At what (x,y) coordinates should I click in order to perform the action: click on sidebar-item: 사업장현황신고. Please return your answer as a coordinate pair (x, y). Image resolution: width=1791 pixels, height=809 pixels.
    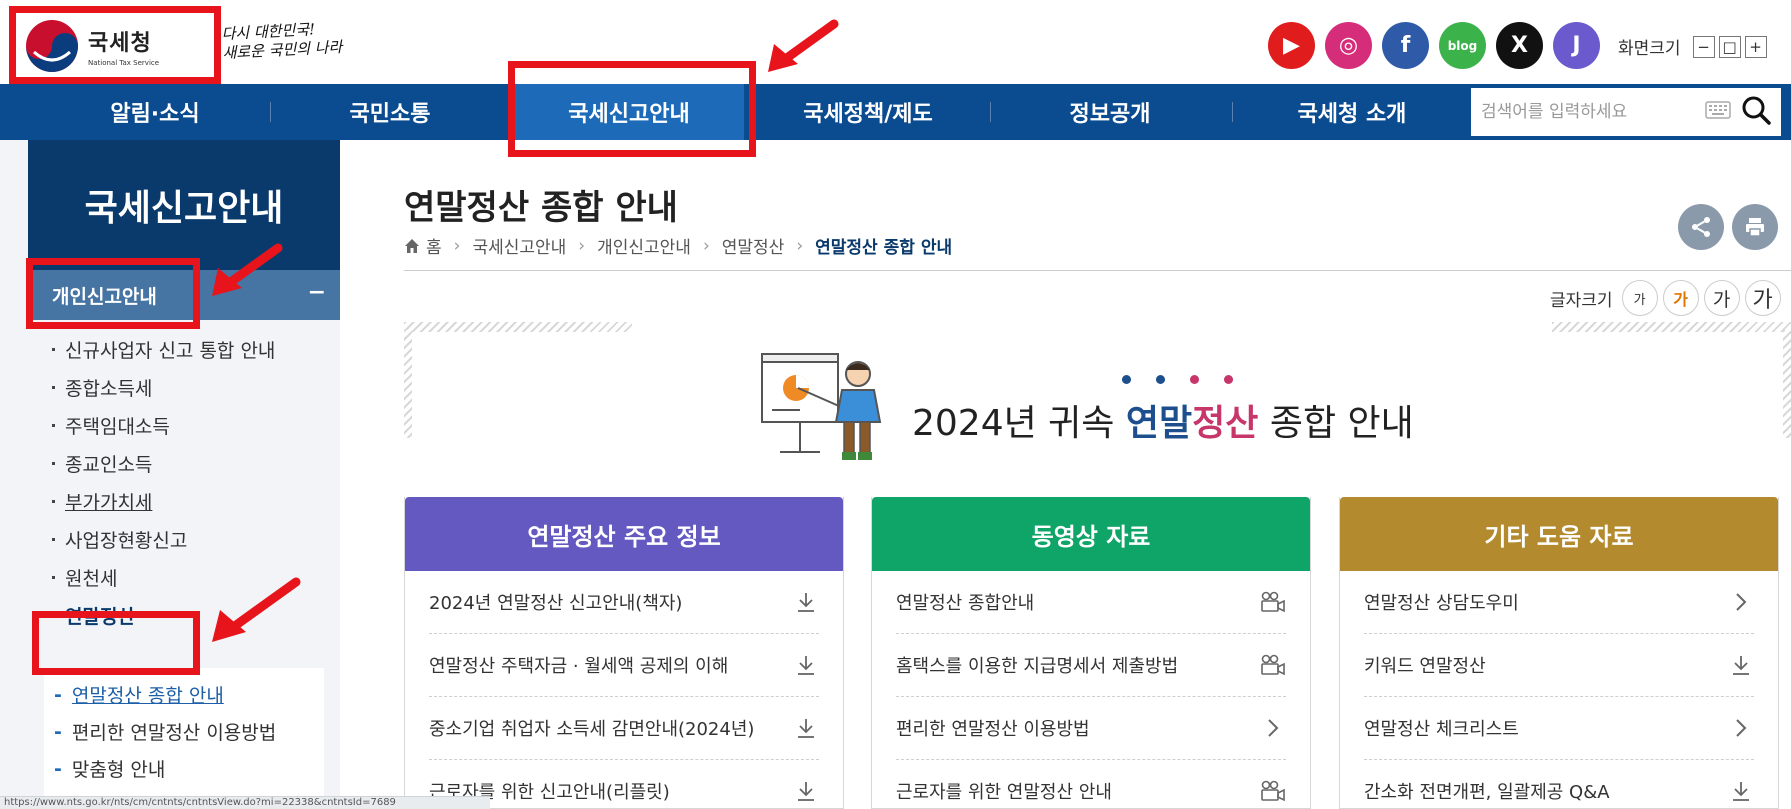
    Looking at the image, I should click on (197, 539).